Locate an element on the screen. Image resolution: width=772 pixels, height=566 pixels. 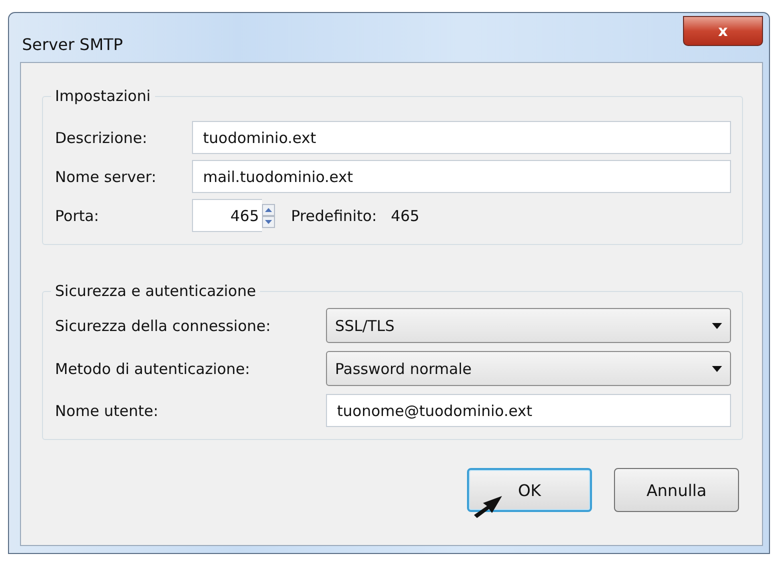
default-value: 465 is located at coordinates (405, 215).